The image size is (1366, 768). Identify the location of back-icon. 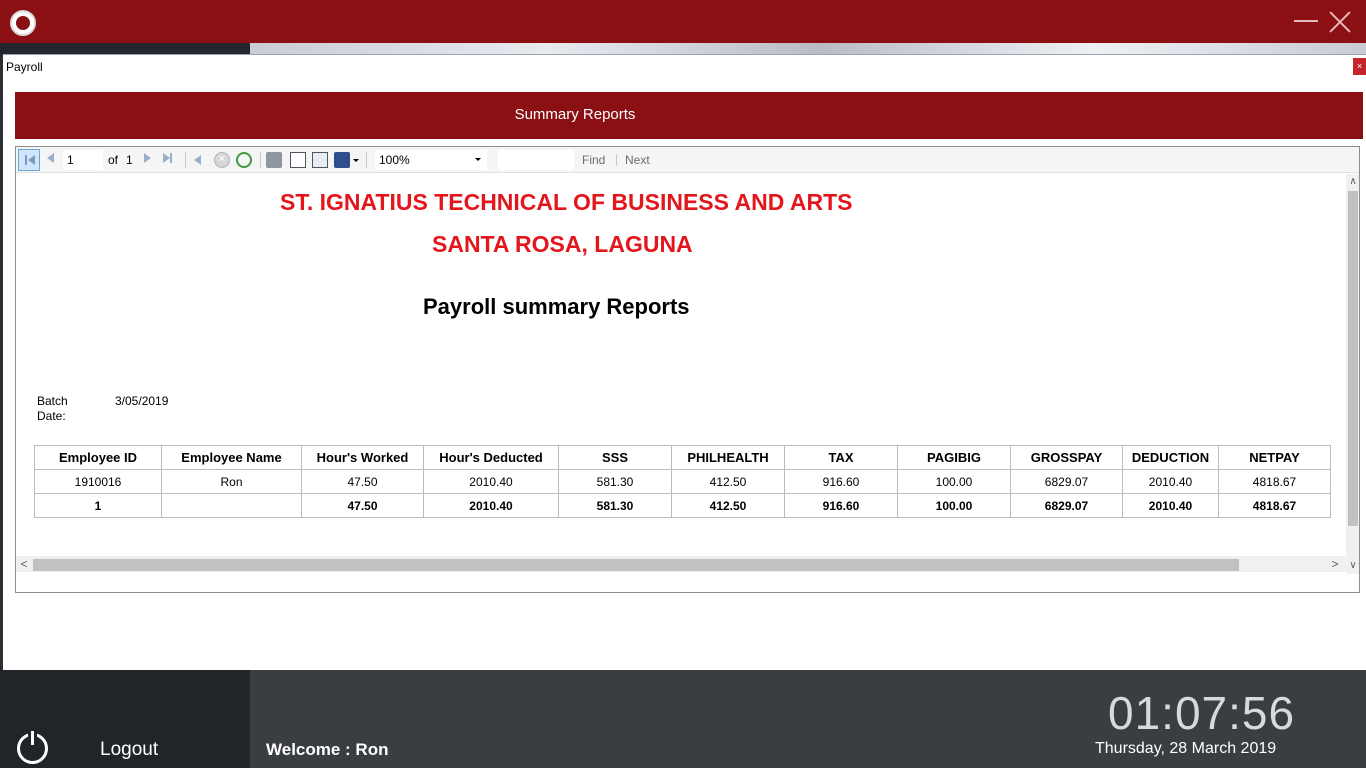
(200, 160).